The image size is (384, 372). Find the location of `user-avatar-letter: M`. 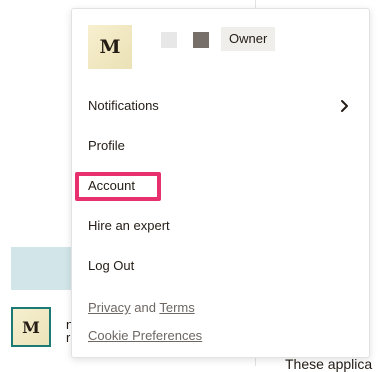

user-avatar-letter: M is located at coordinates (110, 47).